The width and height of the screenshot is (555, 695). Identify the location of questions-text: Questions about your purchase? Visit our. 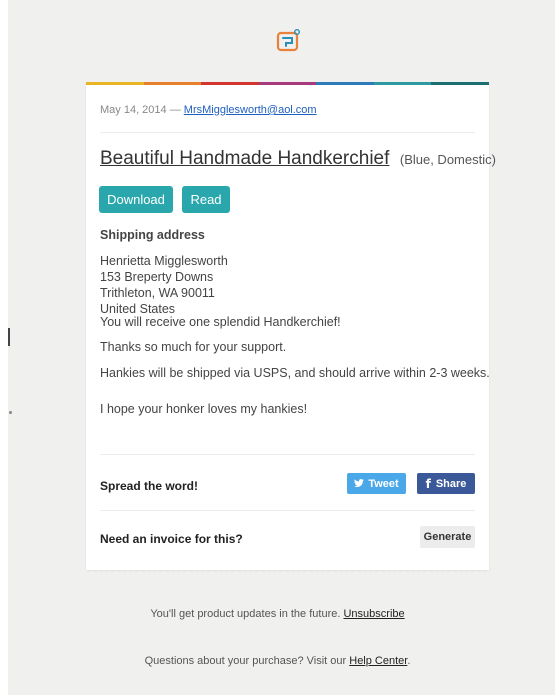
(245, 661).